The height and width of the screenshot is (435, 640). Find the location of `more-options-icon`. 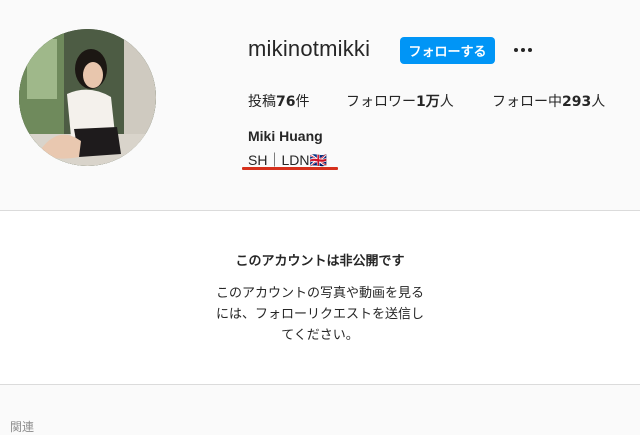

more-options-icon is located at coordinates (523, 50).